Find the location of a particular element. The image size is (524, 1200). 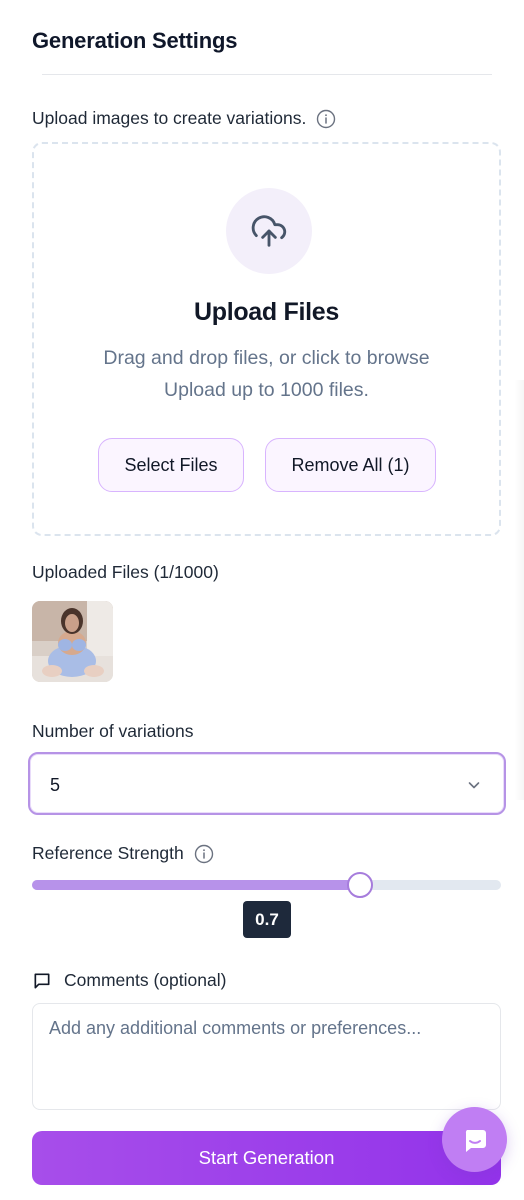

upload-instructions: Drag and drop files, or click to browse is located at coordinates (266, 358).